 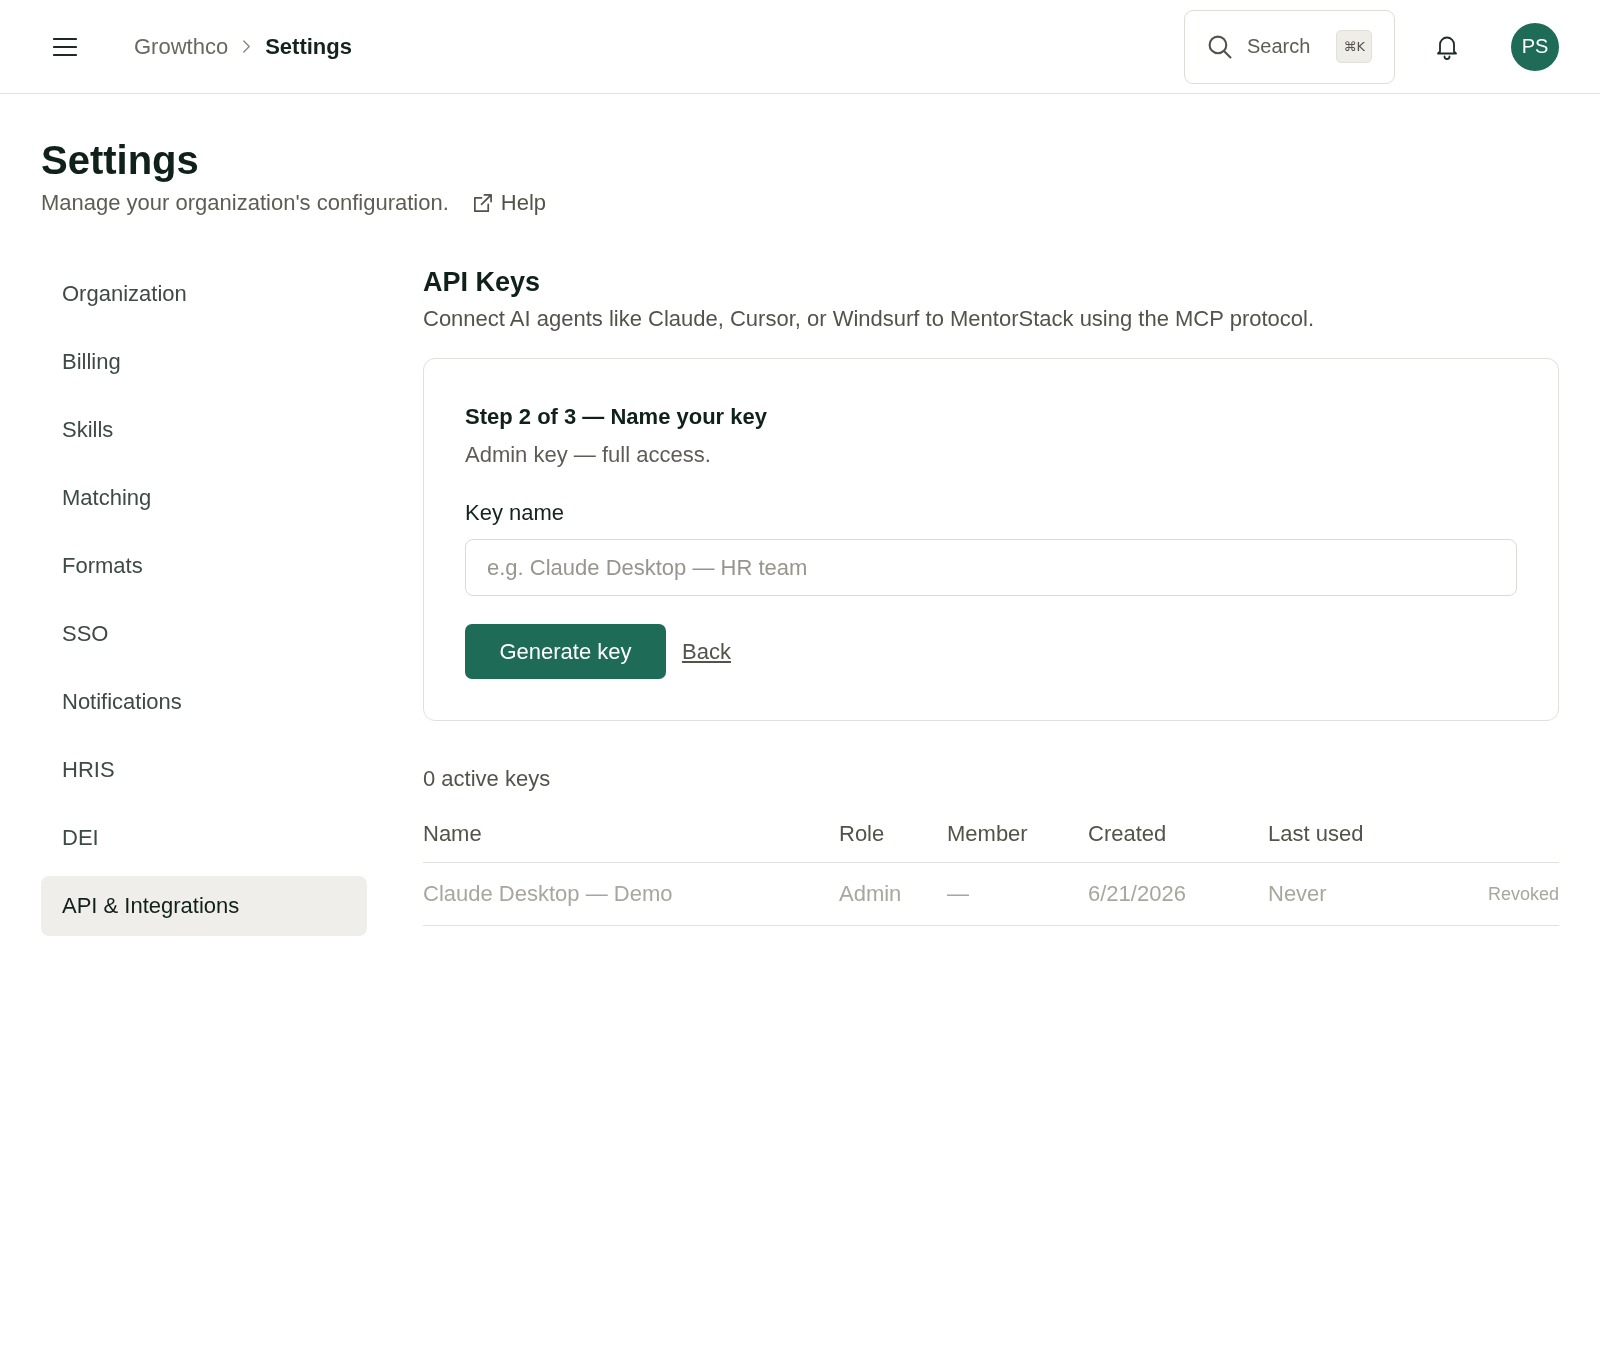 What do you see at coordinates (65, 46) in the screenshot?
I see `menu-icon` at bounding box center [65, 46].